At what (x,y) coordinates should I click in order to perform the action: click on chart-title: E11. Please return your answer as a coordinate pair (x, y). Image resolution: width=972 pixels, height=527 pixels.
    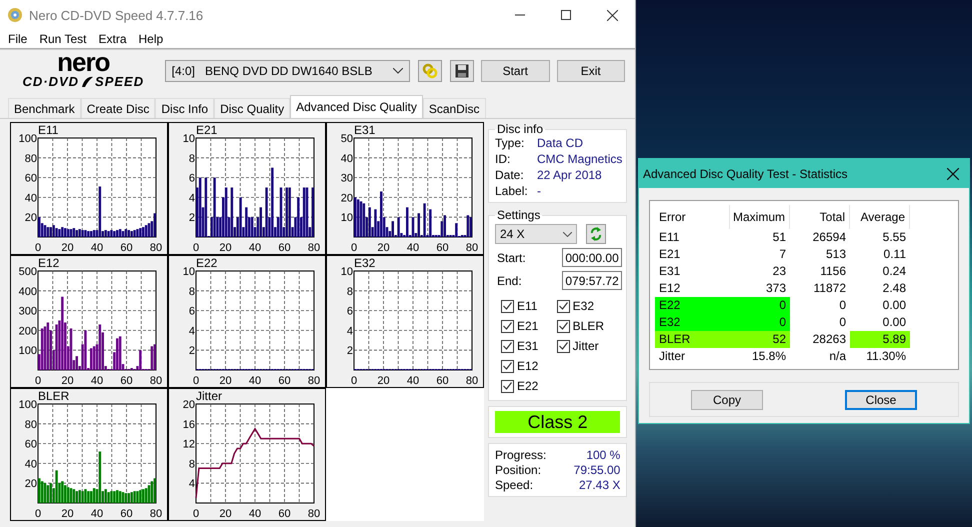
    Looking at the image, I should click on (48, 130).